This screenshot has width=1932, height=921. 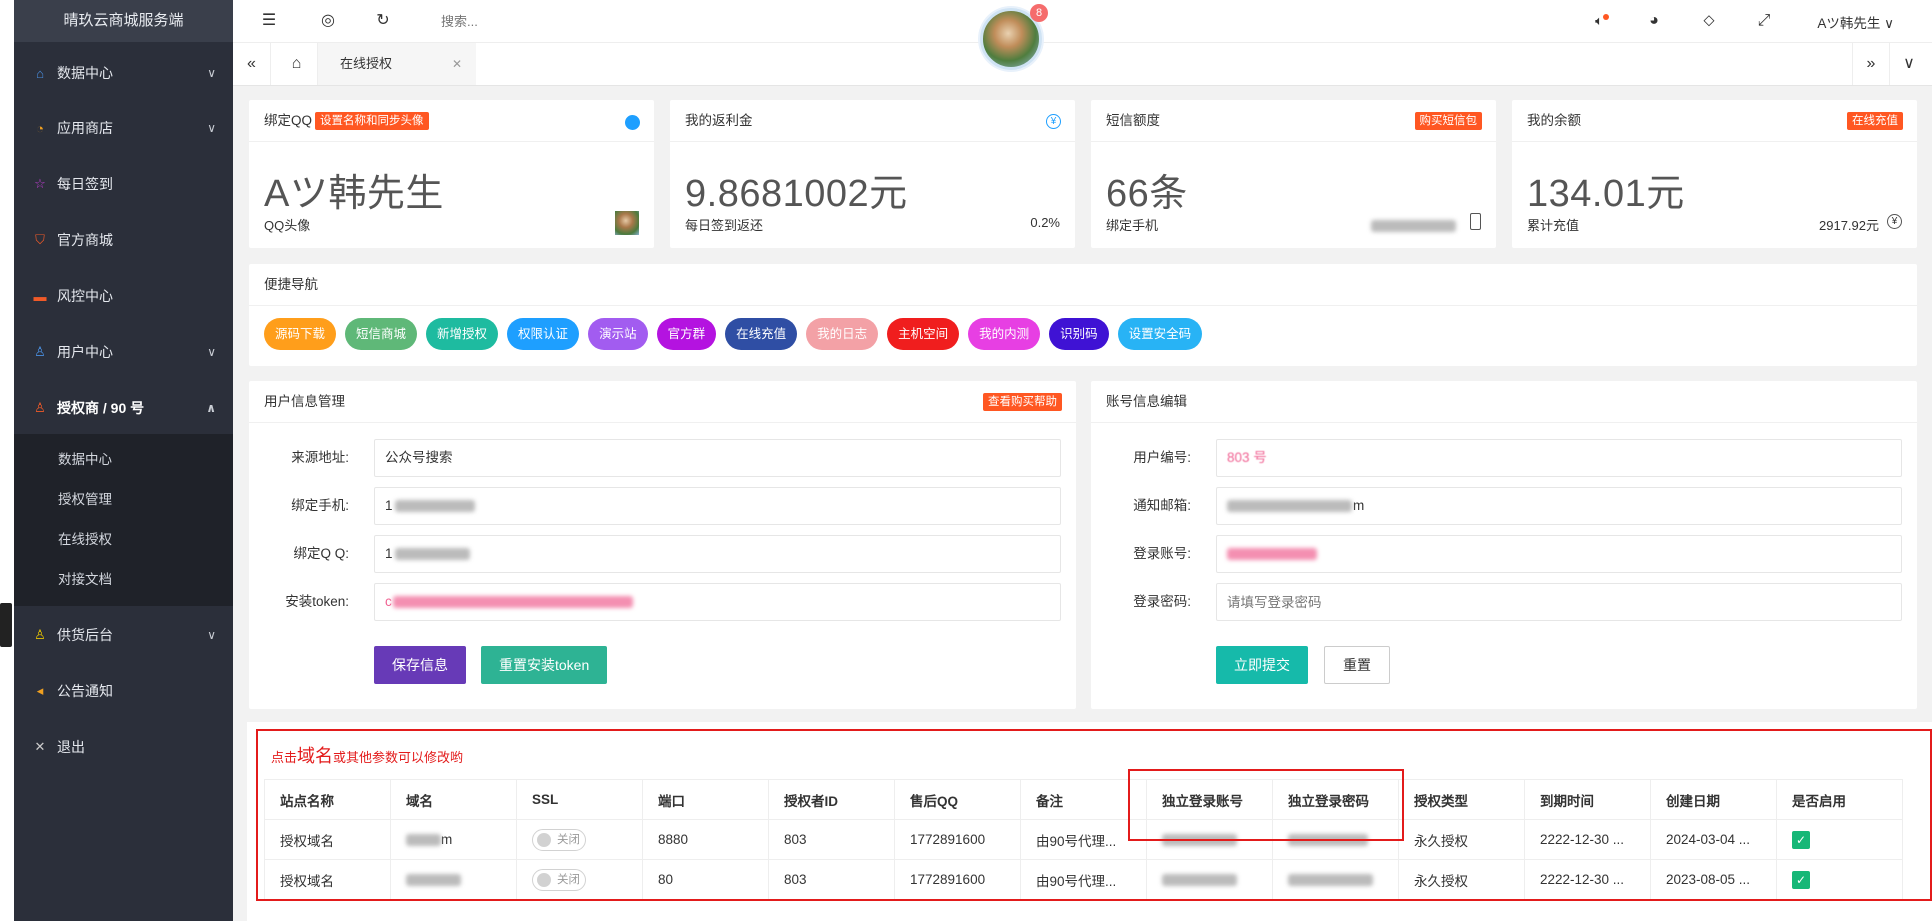 I want to click on token-label: 安装token:, so click(x=317, y=601).